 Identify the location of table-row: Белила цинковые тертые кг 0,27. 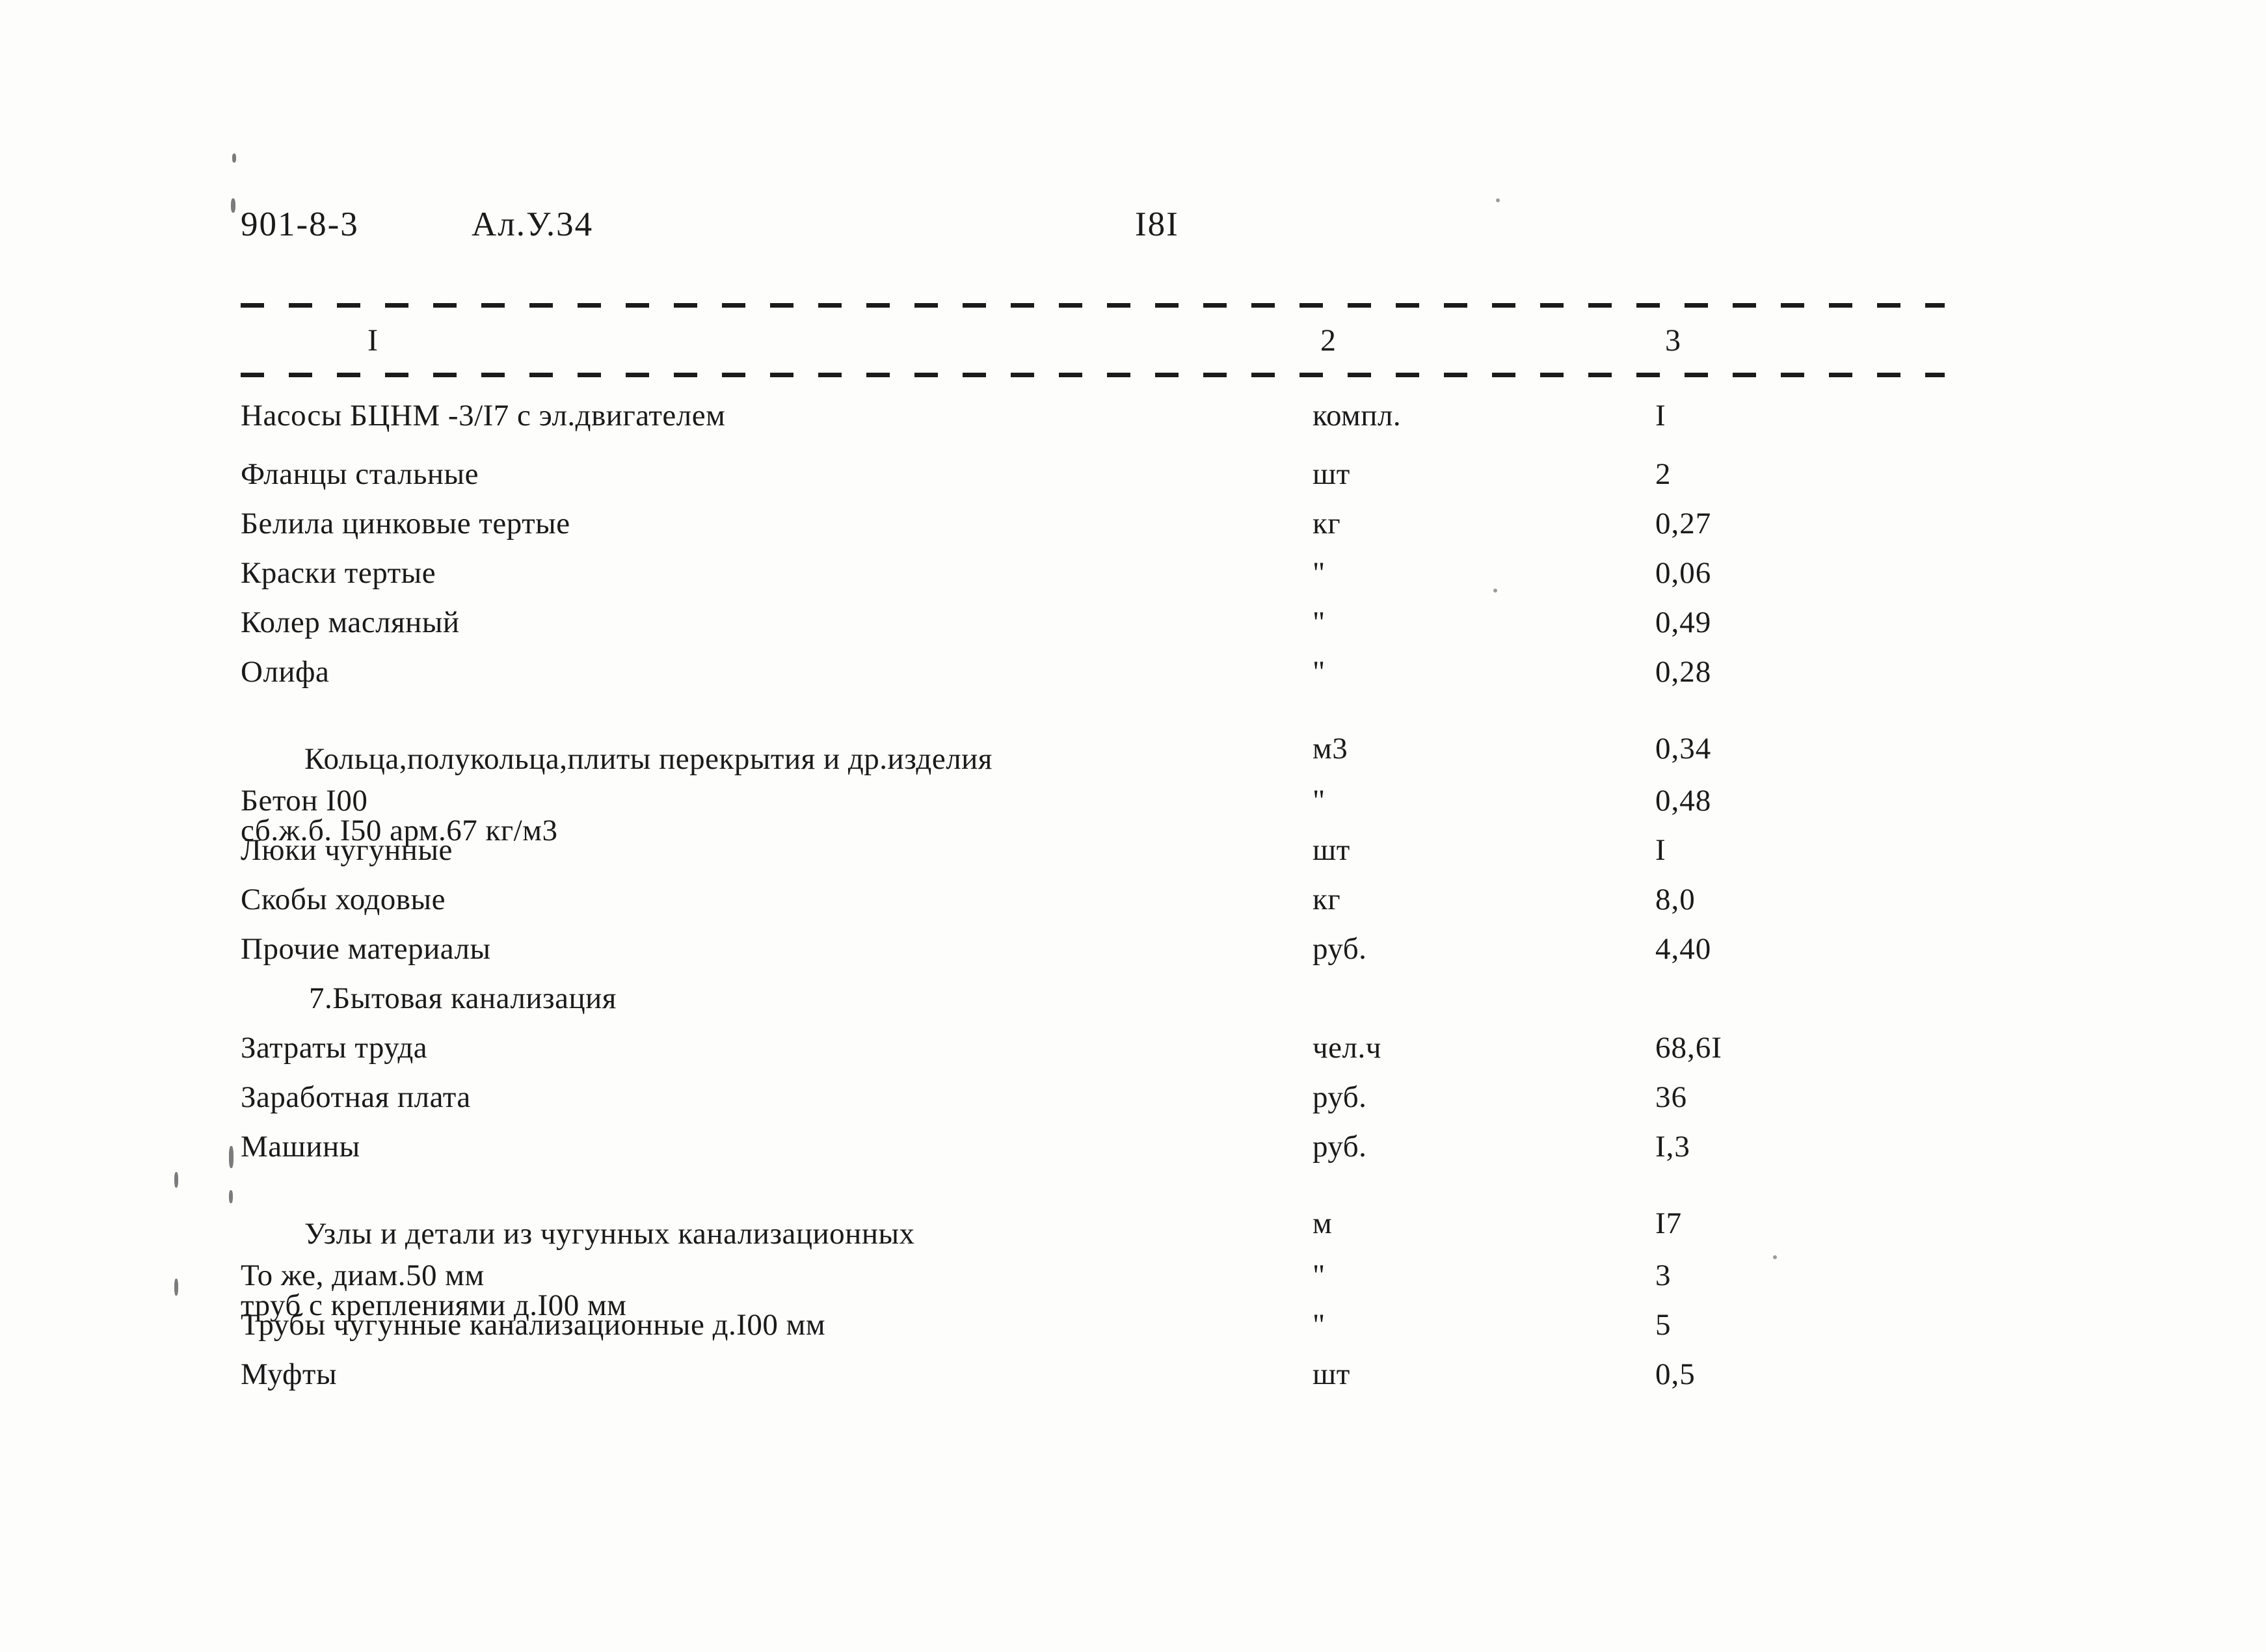
(1093, 529).